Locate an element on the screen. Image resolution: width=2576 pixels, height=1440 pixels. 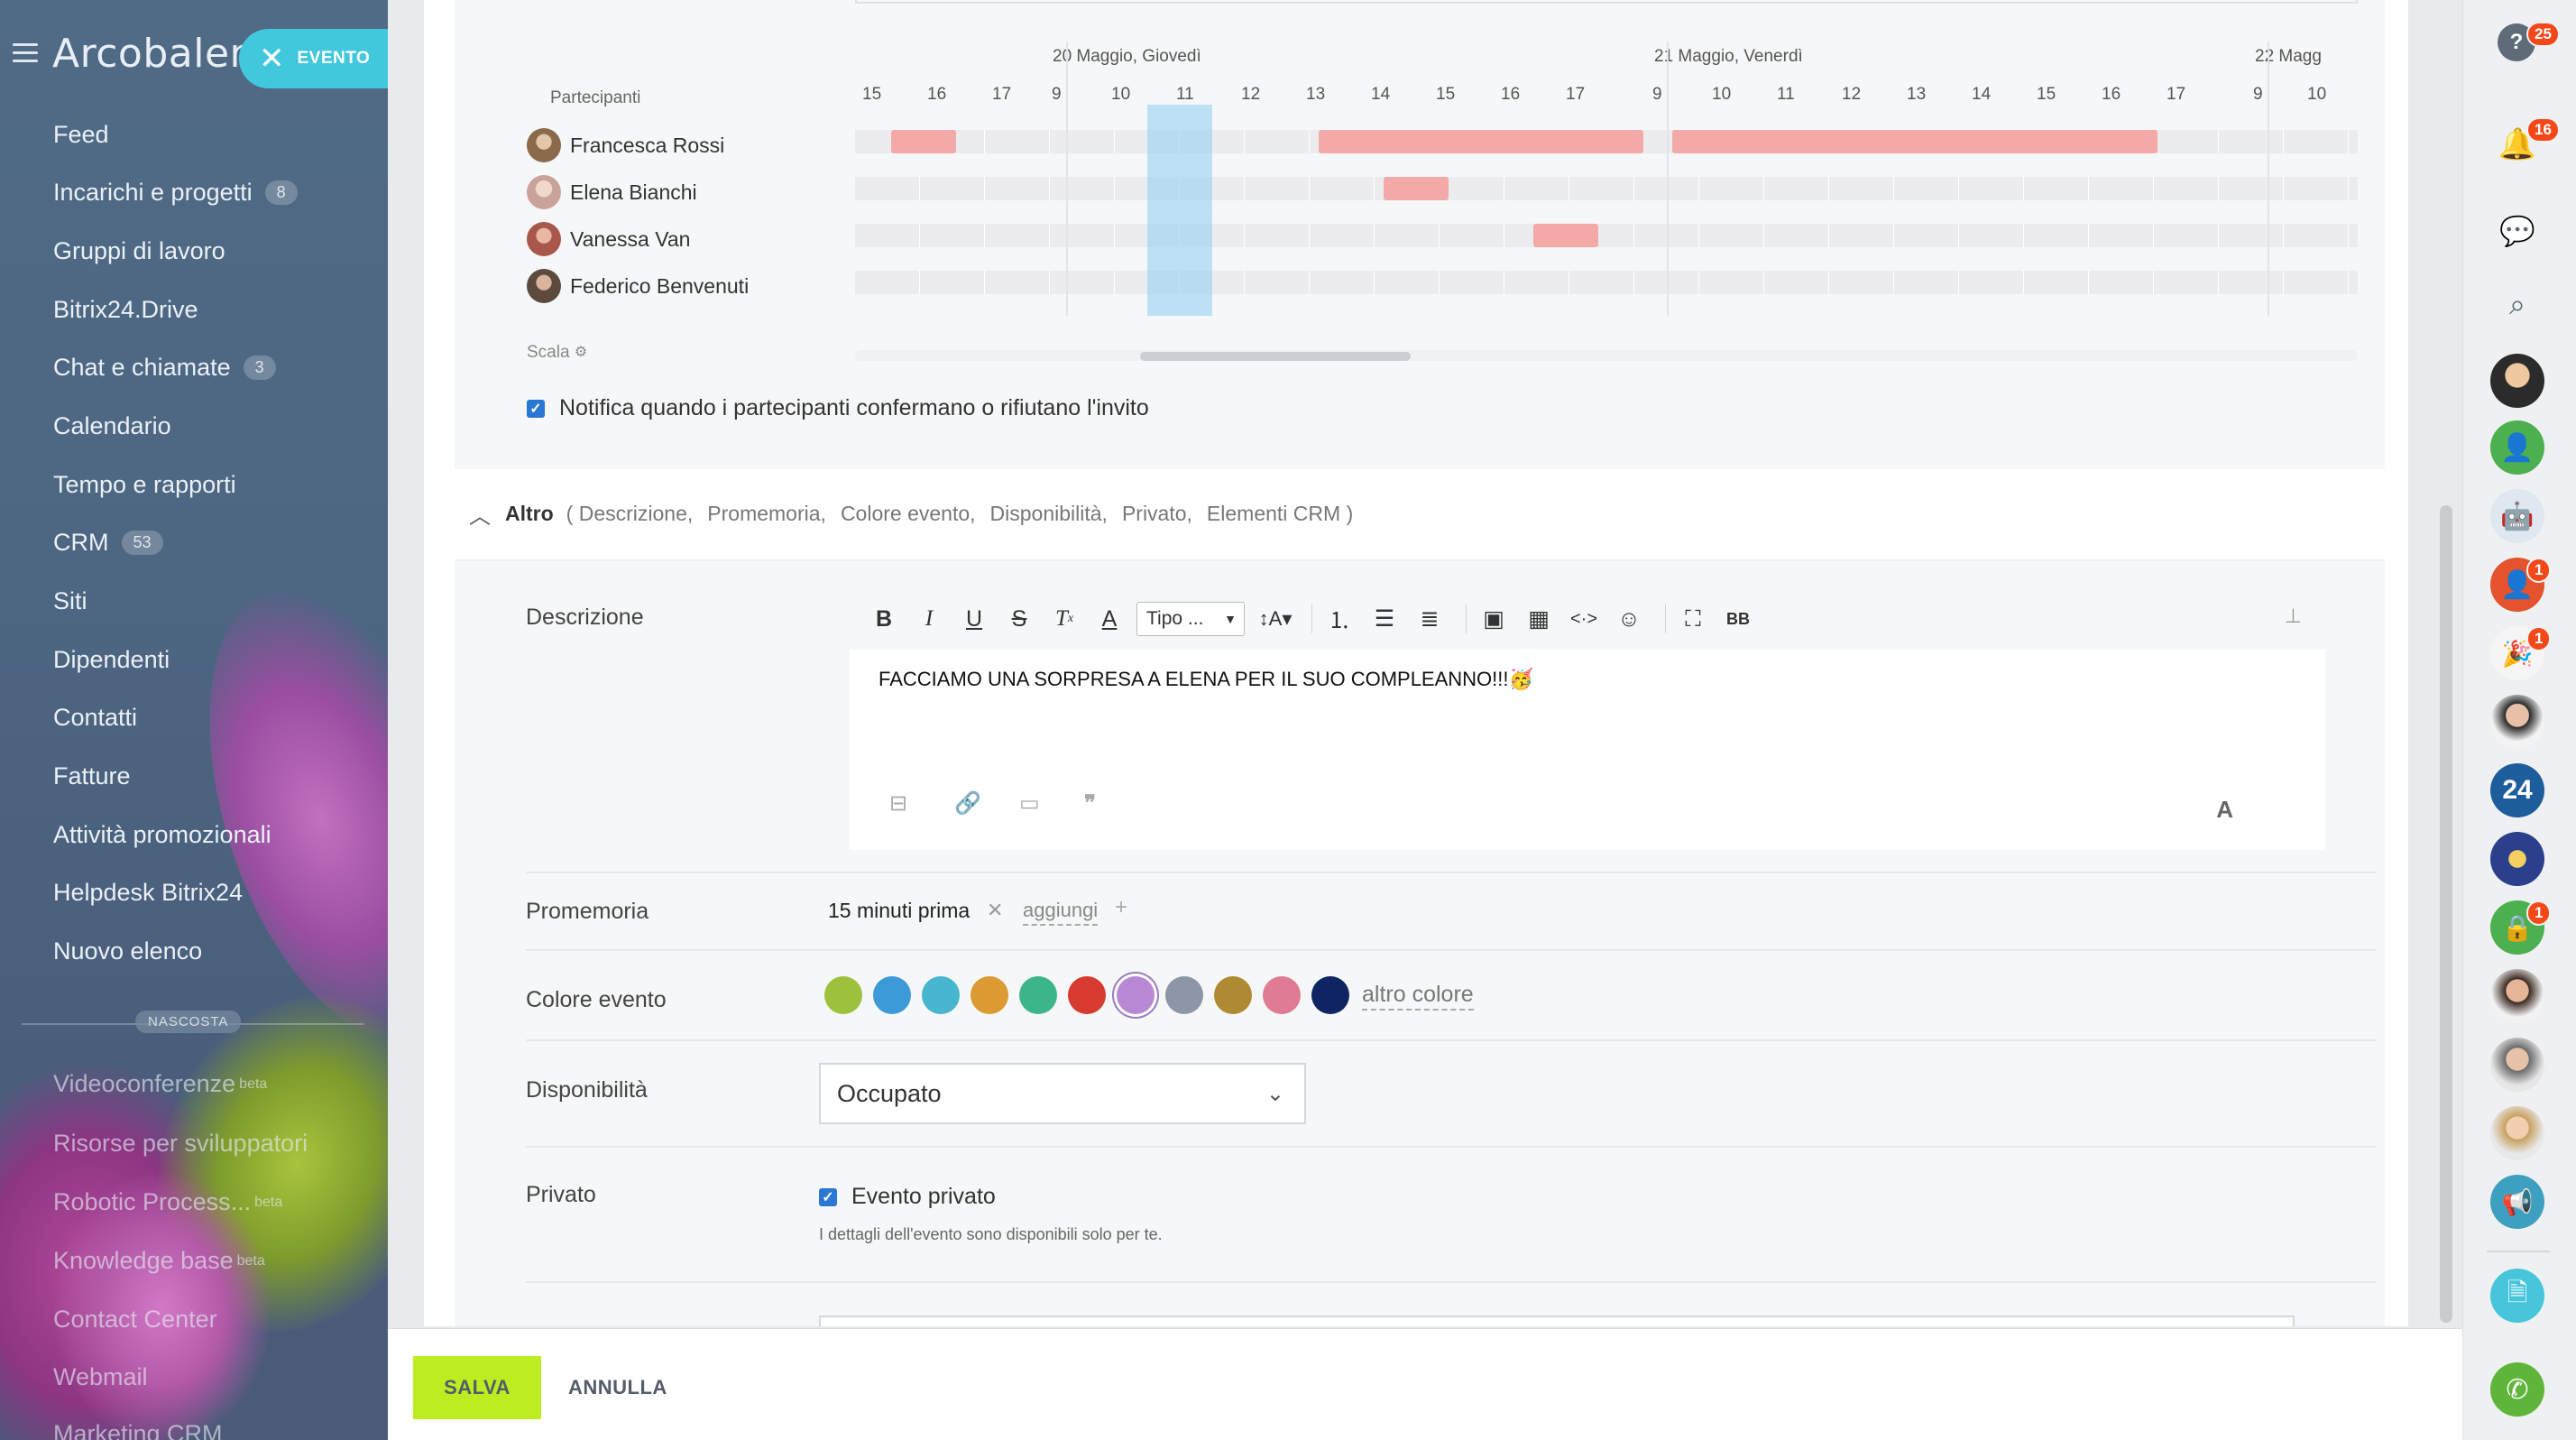
altro-link: Elementi CRM ) is located at coordinates (1280, 514).